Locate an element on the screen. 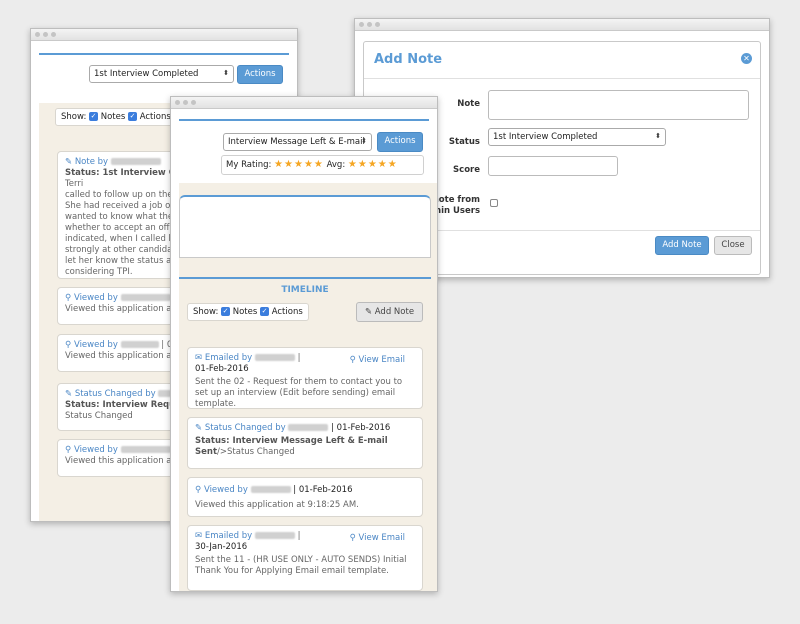 The width and height of the screenshot is (800, 624). hide-checkbox is located at coordinates (494, 203).